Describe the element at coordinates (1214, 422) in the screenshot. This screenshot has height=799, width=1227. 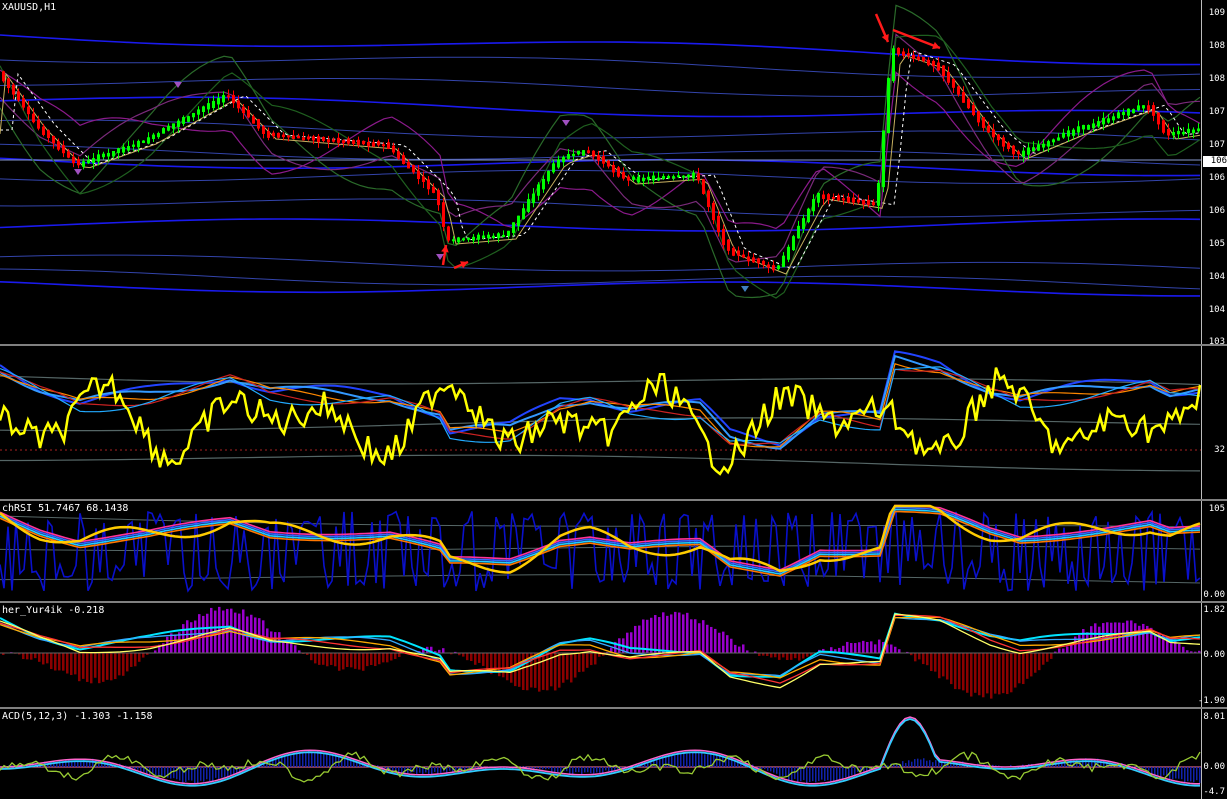
I see `stochastic-axis: 32` at that location.